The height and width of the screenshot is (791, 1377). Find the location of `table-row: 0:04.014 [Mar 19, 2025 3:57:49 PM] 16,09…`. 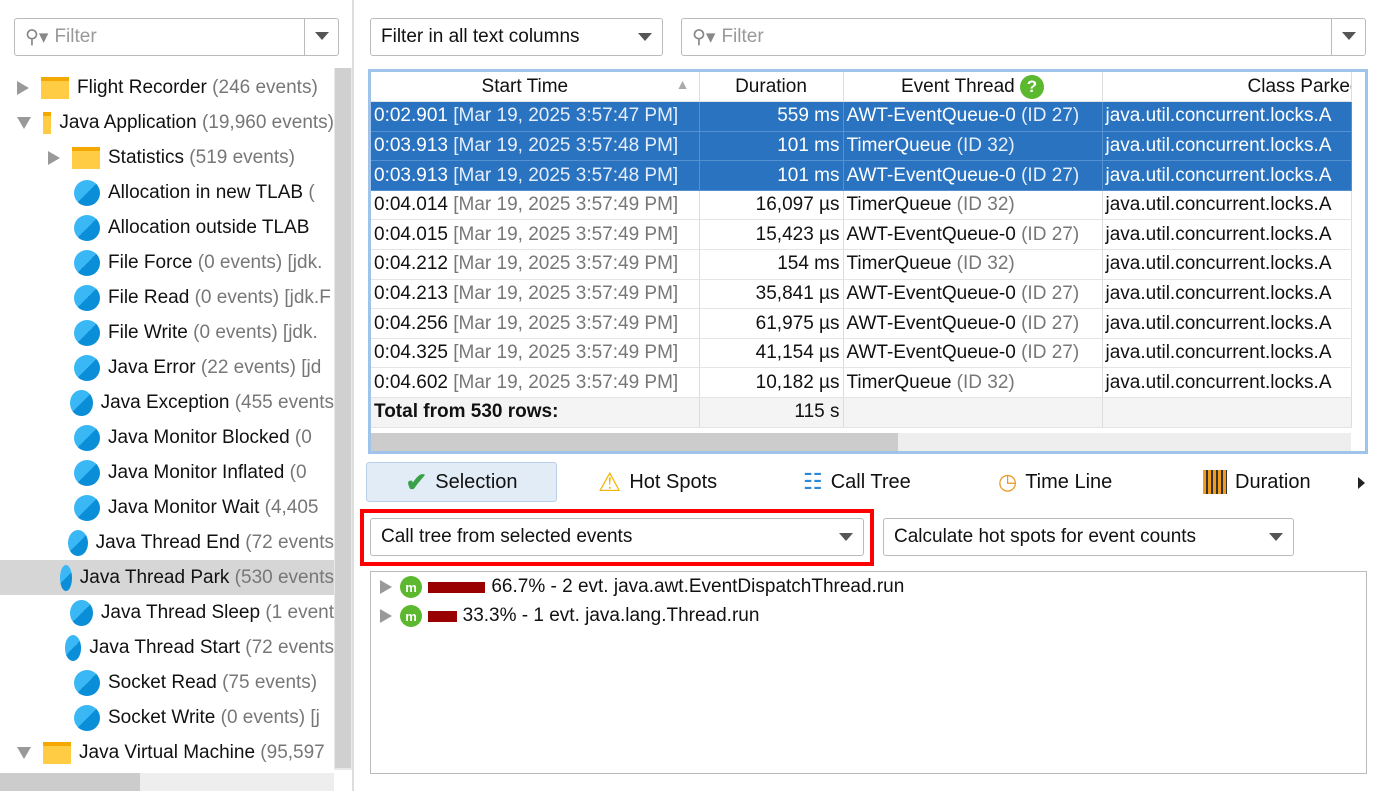

table-row: 0:04.014 [Mar 19, 2025 3:57:49 PM] 16,09… is located at coordinates (861, 205).